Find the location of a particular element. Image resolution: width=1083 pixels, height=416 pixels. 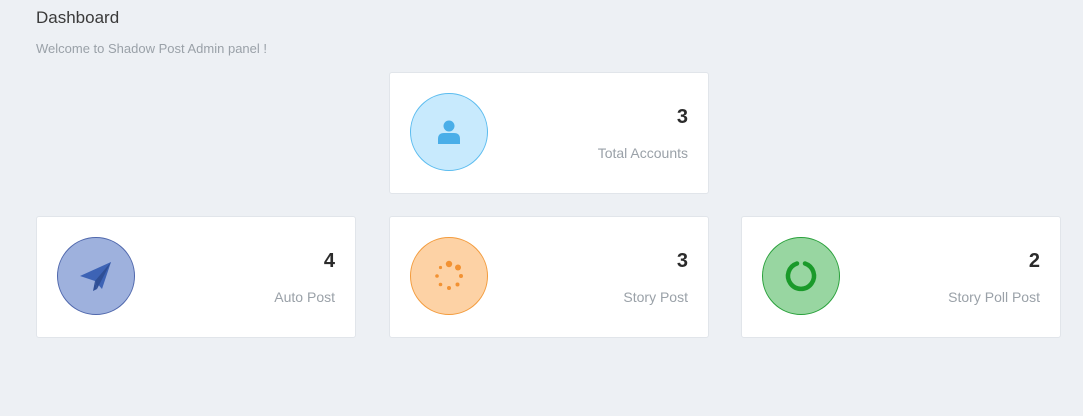

story-poll-post-card: 2 Story Poll Post is located at coordinates (901, 277).